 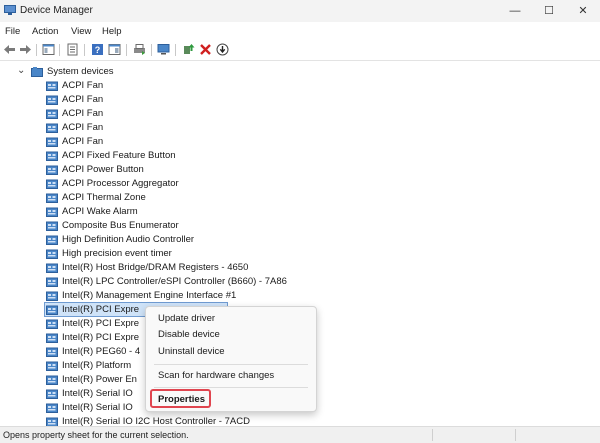 I want to click on title-bar: Device Manager — ☐ ✕, so click(x=300, y=11).